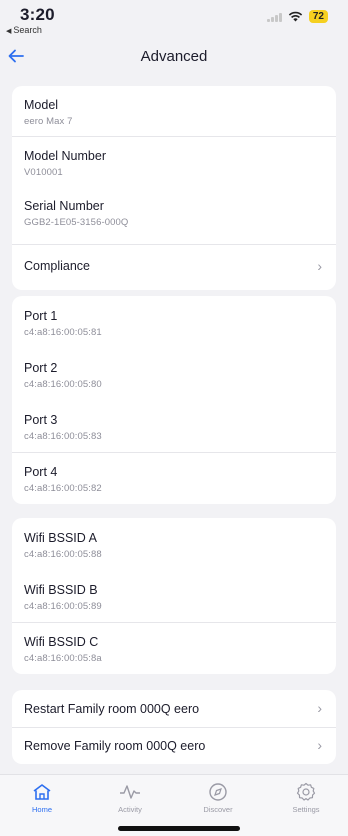 The height and width of the screenshot is (836, 348). I want to click on bssid-label: Wifi BSSID C, so click(61, 642).